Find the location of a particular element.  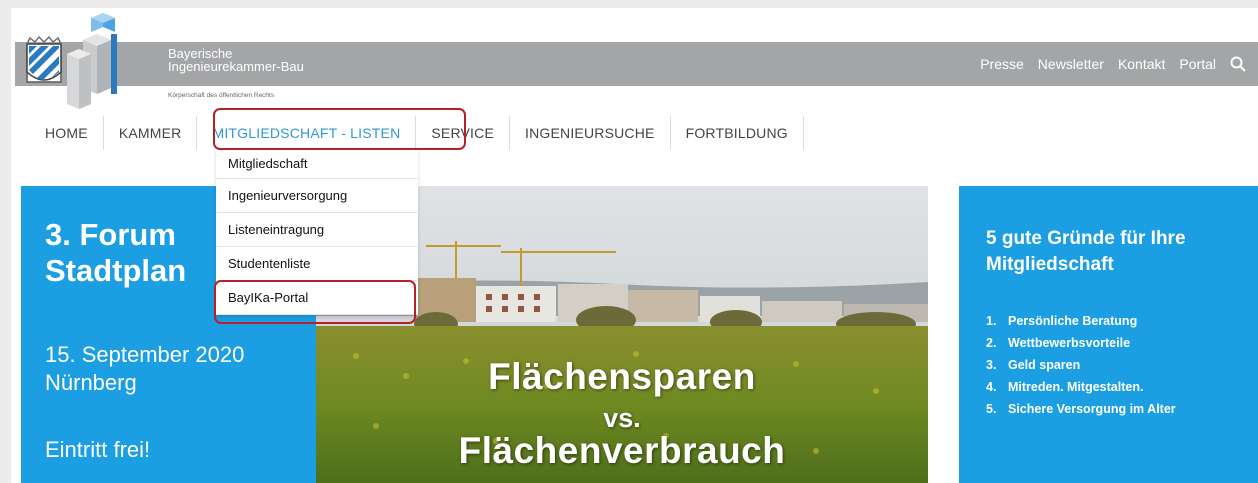

link-portal: Portal is located at coordinates (1197, 64).